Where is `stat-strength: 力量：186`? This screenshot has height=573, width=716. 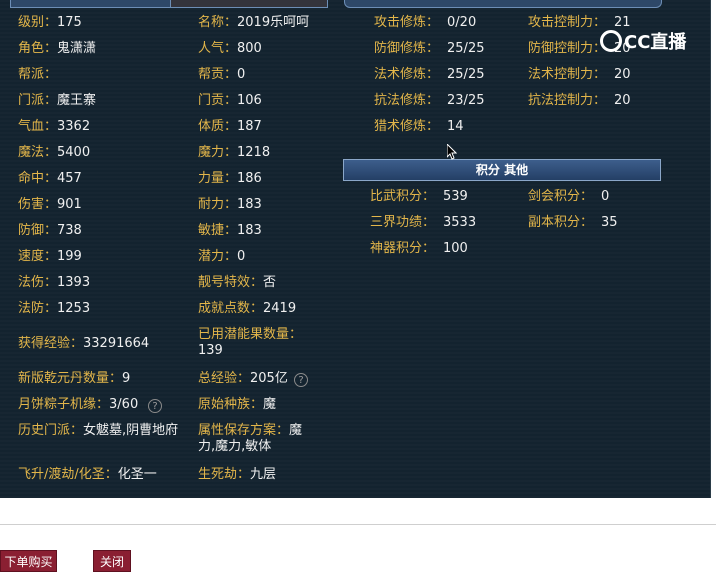 stat-strength: 力量：186 is located at coordinates (230, 178).